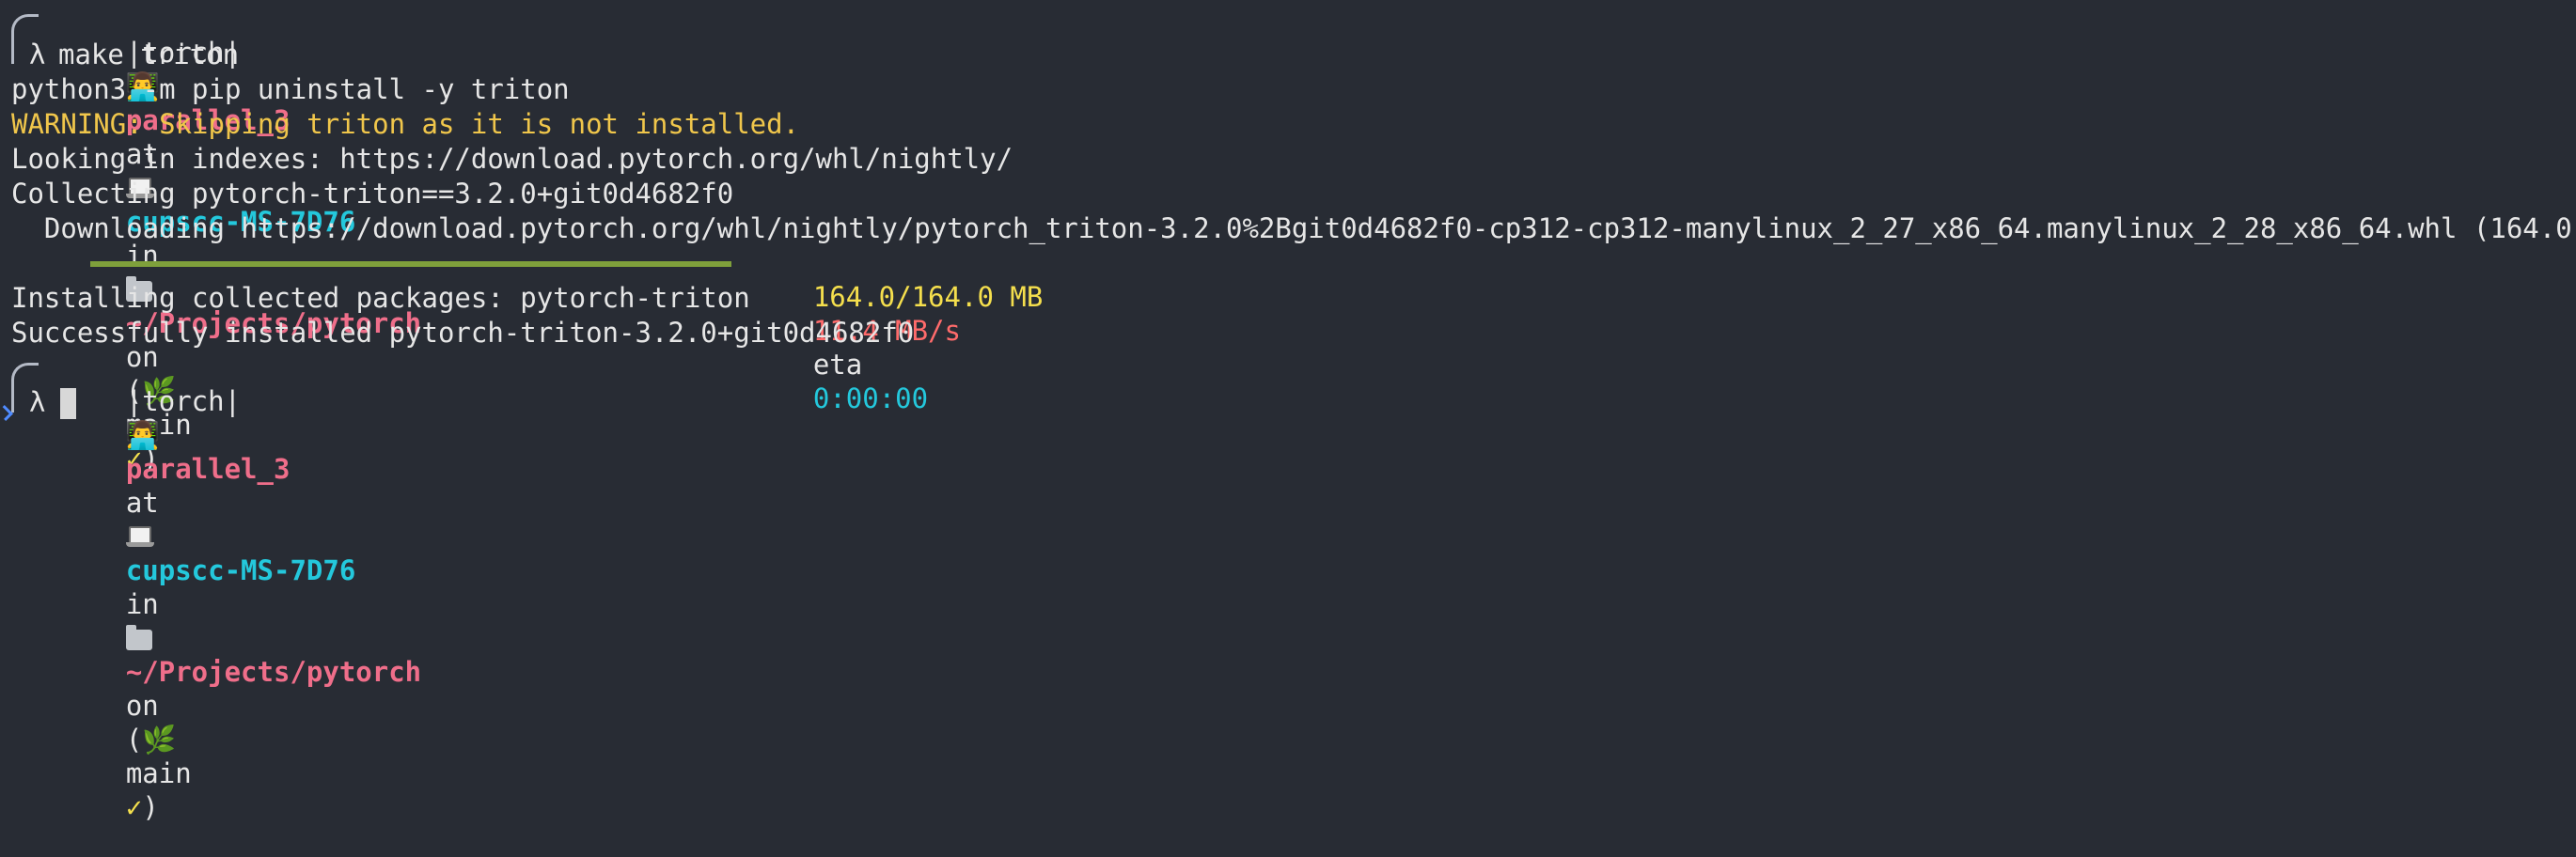  I want to click on branch-status-icon-2: ✓, so click(134, 807).